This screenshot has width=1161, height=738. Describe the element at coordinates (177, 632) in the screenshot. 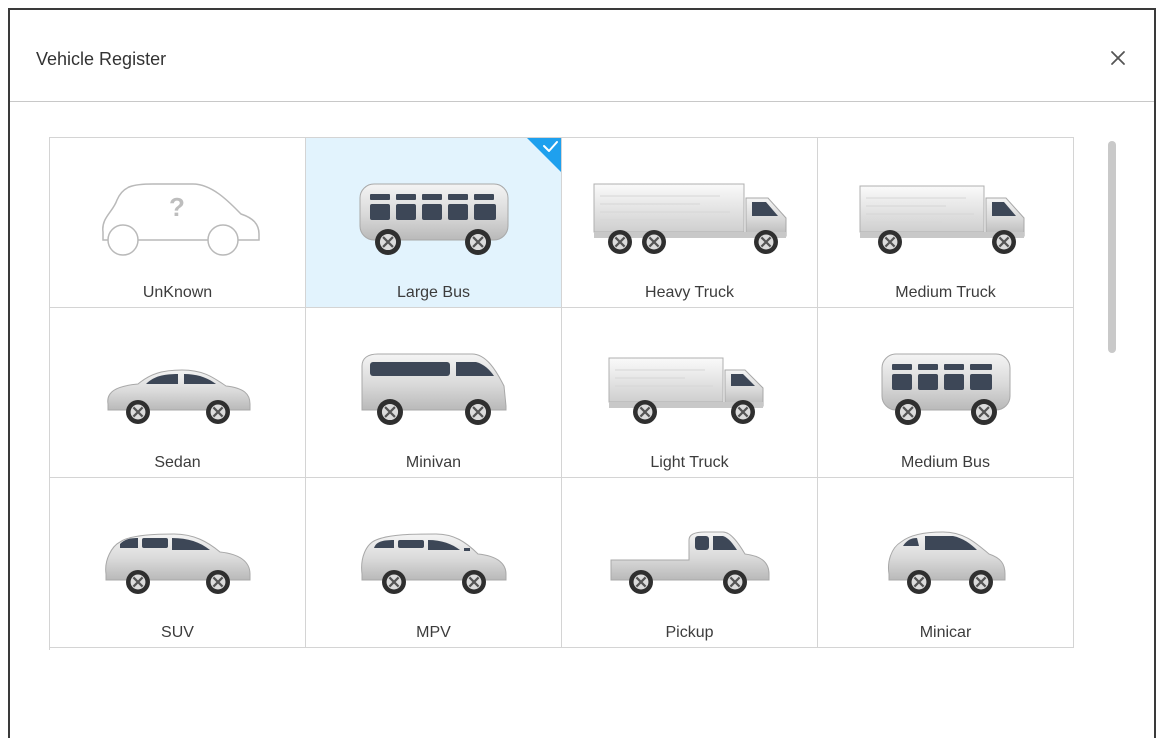

I see `vehicle-label: SUV` at that location.